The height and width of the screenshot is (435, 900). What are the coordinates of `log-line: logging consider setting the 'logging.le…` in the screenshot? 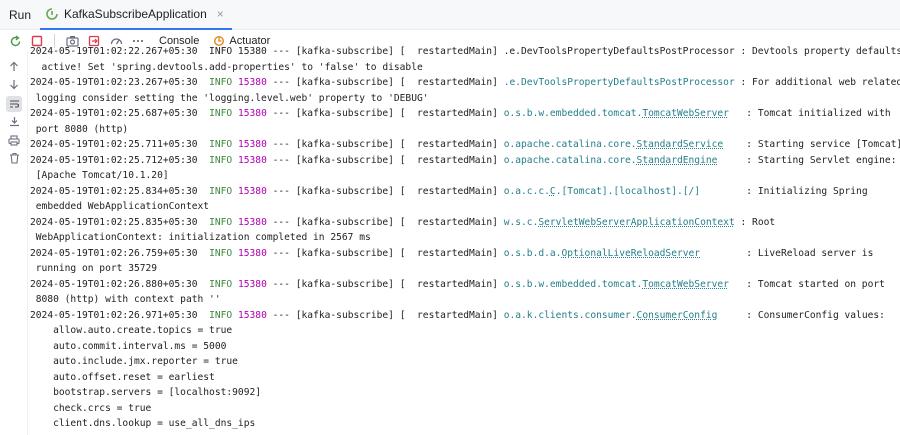 It's located at (465, 99).